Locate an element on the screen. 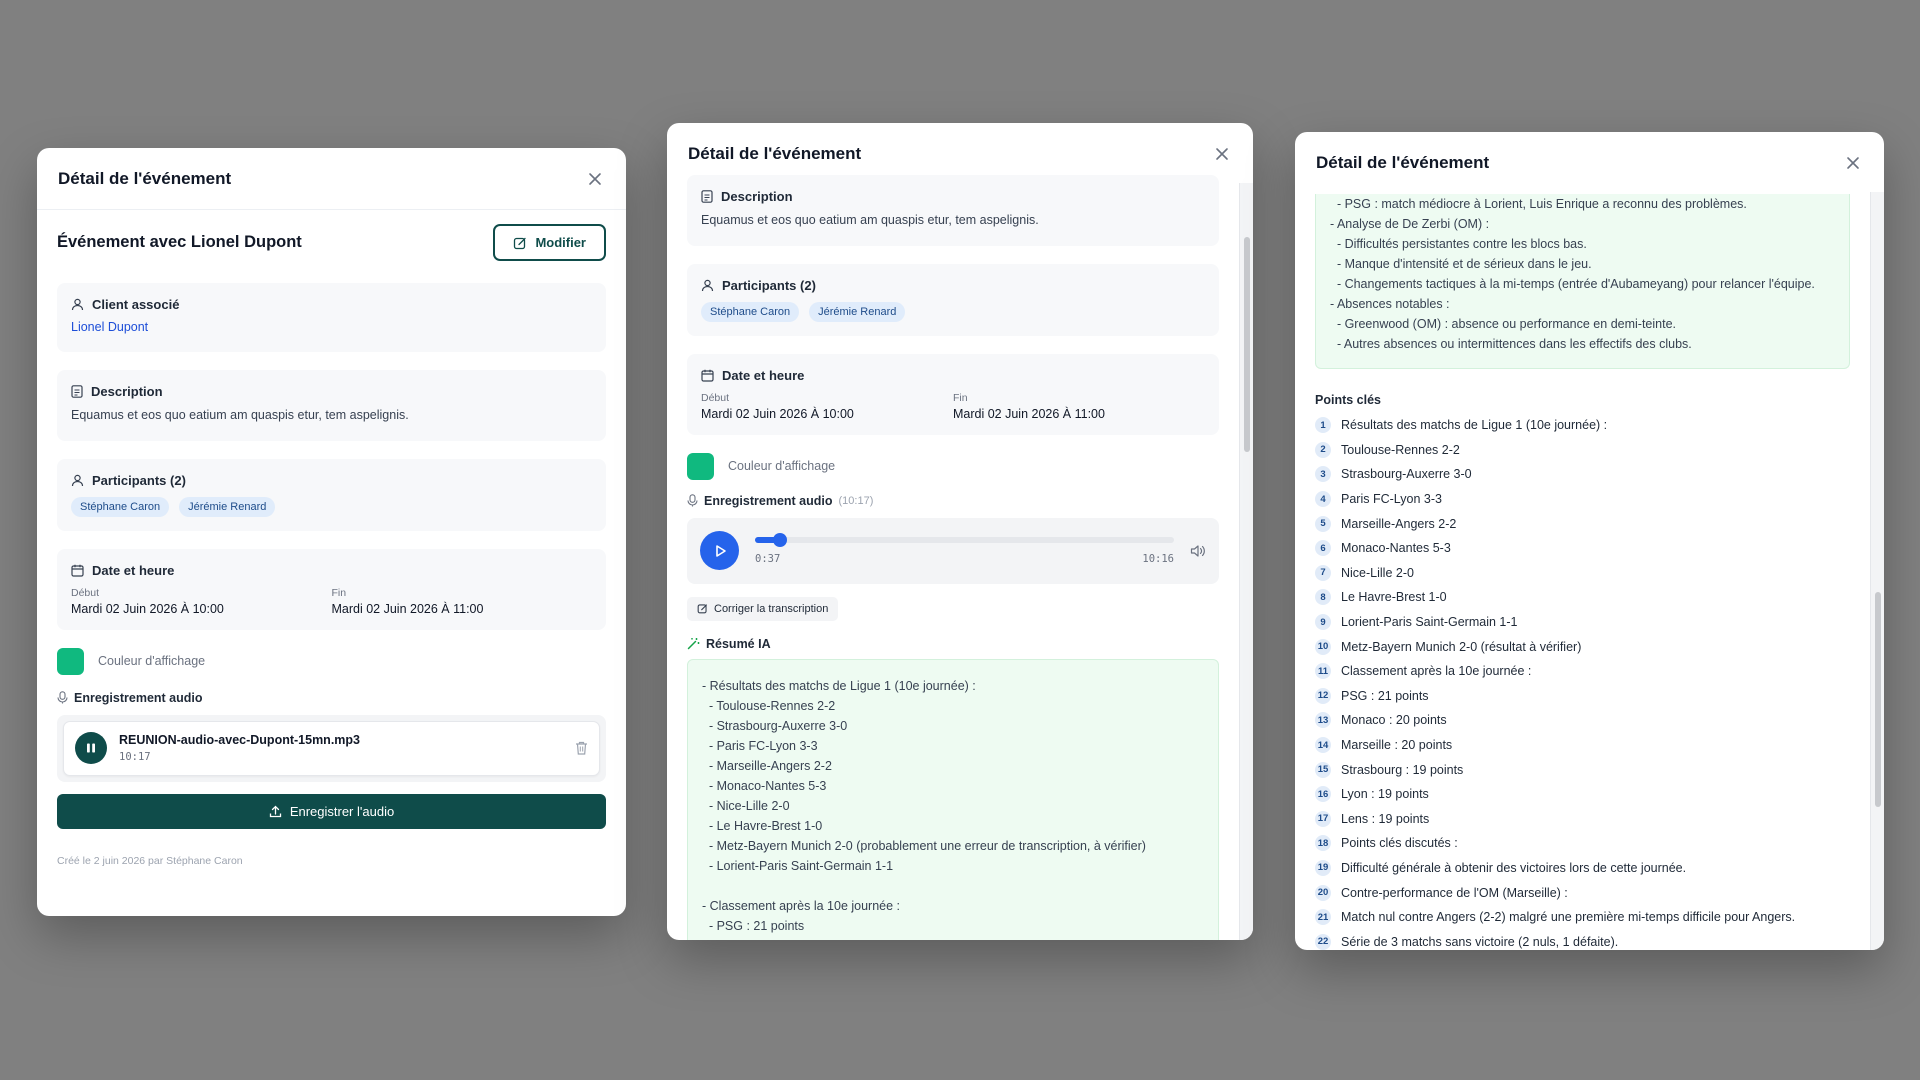  display-color-row: Couleur d'affichage is located at coordinates (953, 466).